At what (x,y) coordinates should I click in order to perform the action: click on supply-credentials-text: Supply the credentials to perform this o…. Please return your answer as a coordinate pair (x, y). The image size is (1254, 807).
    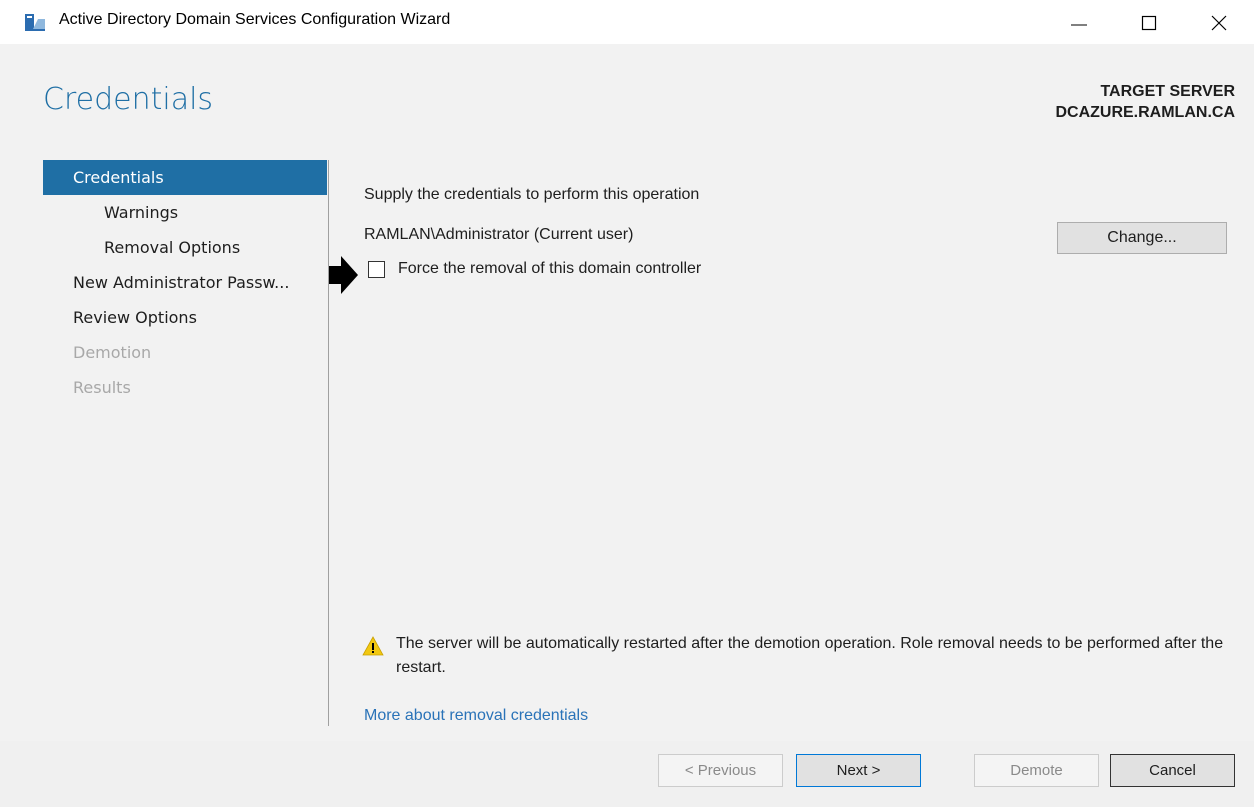
    Looking at the image, I should click on (532, 194).